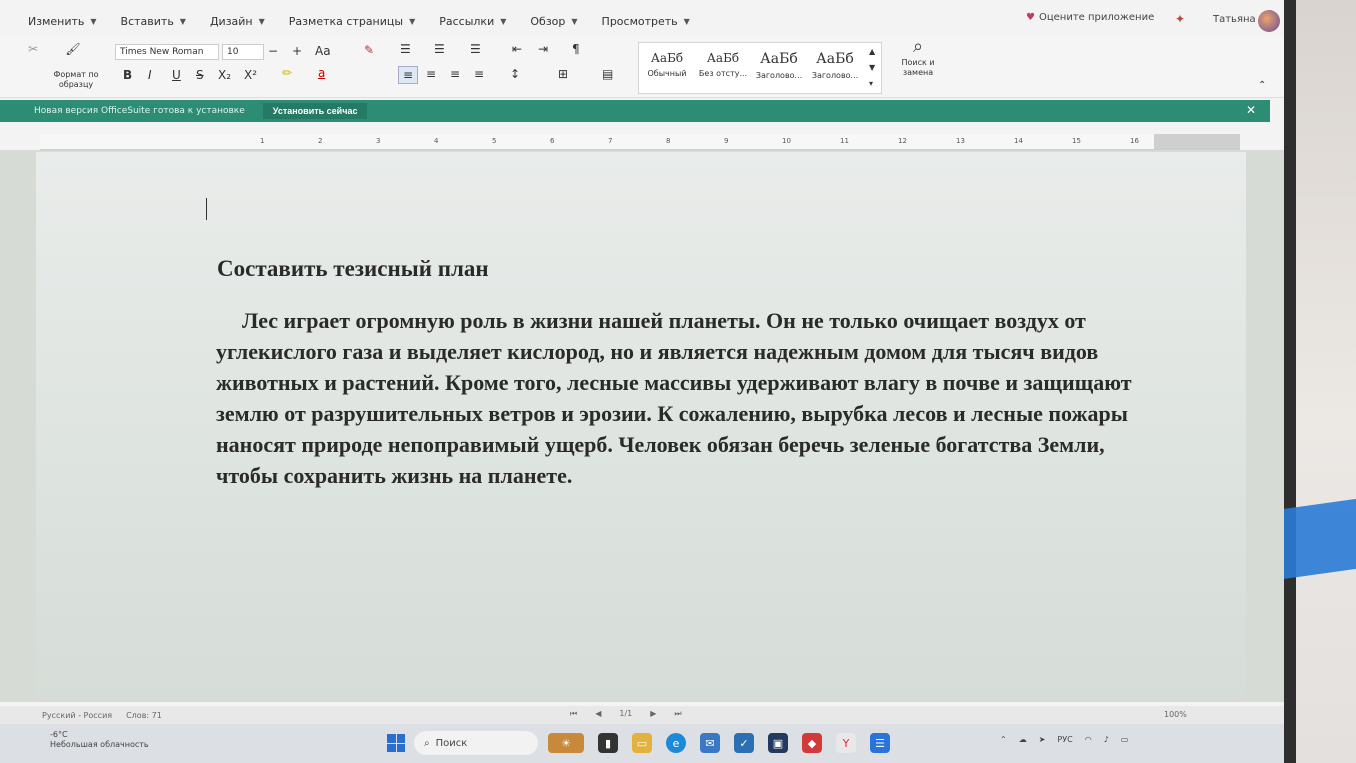  Describe the element at coordinates (287, 73) in the screenshot. I see `highlight-icon: ✏` at that location.